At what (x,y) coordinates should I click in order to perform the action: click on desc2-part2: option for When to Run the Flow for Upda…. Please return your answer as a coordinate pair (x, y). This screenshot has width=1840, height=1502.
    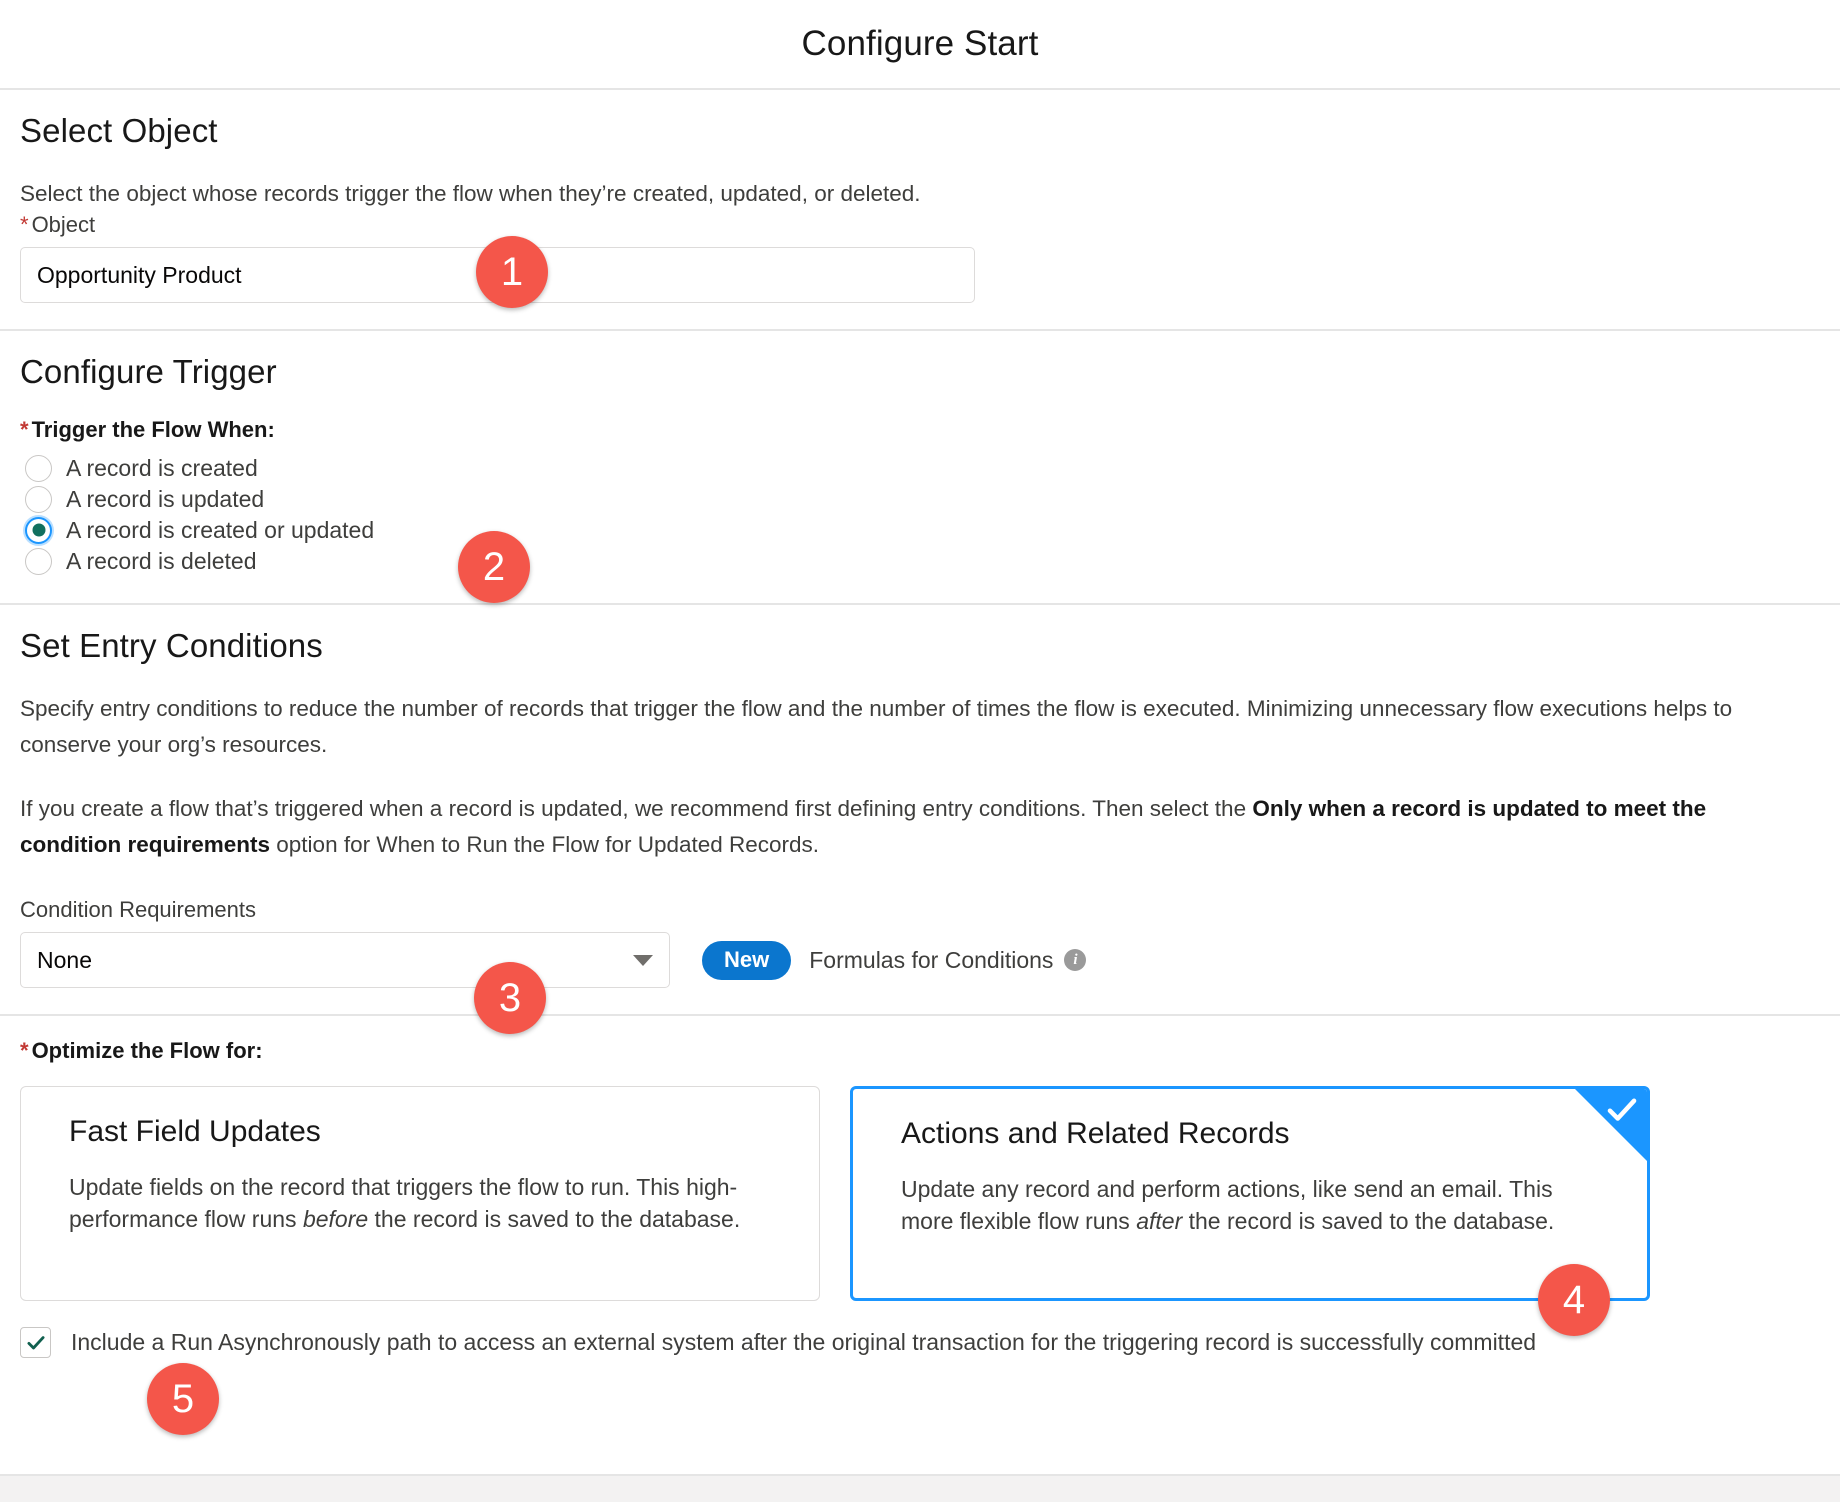
    Looking at the image, I should click on (545, 844).